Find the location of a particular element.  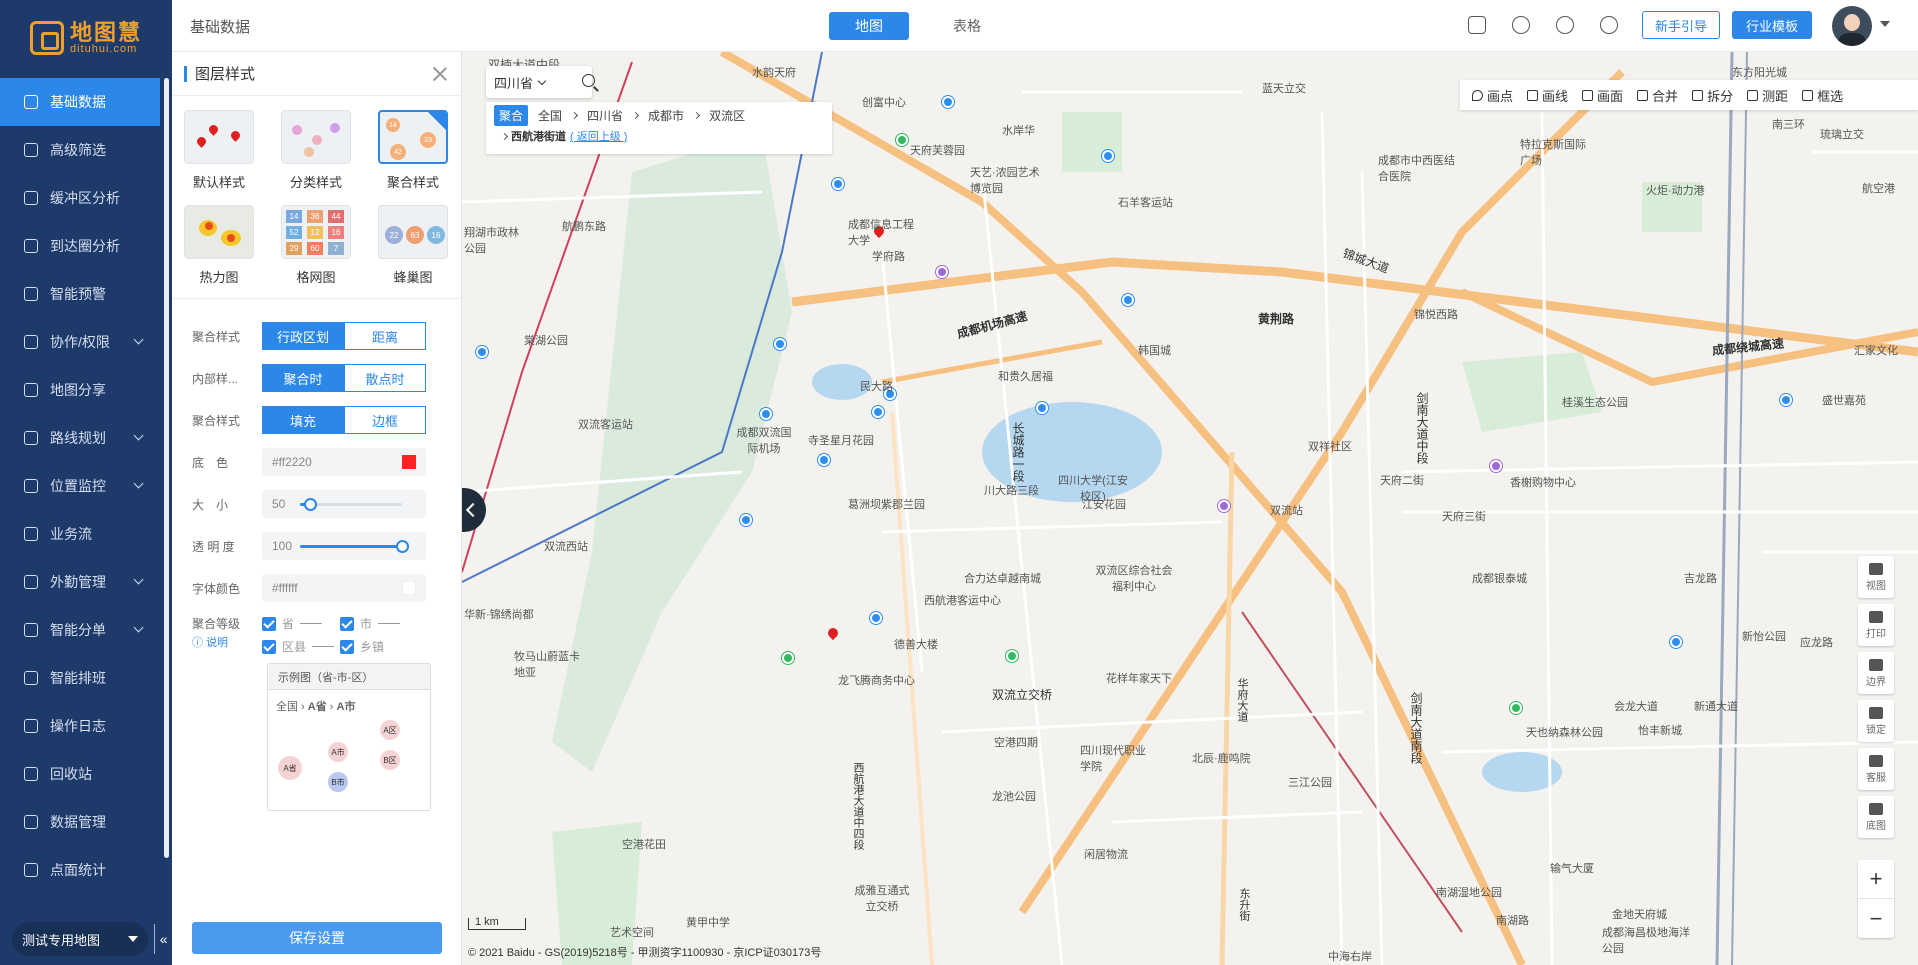

sidebar-item: 回收站 is located at coordinates (80, 774).